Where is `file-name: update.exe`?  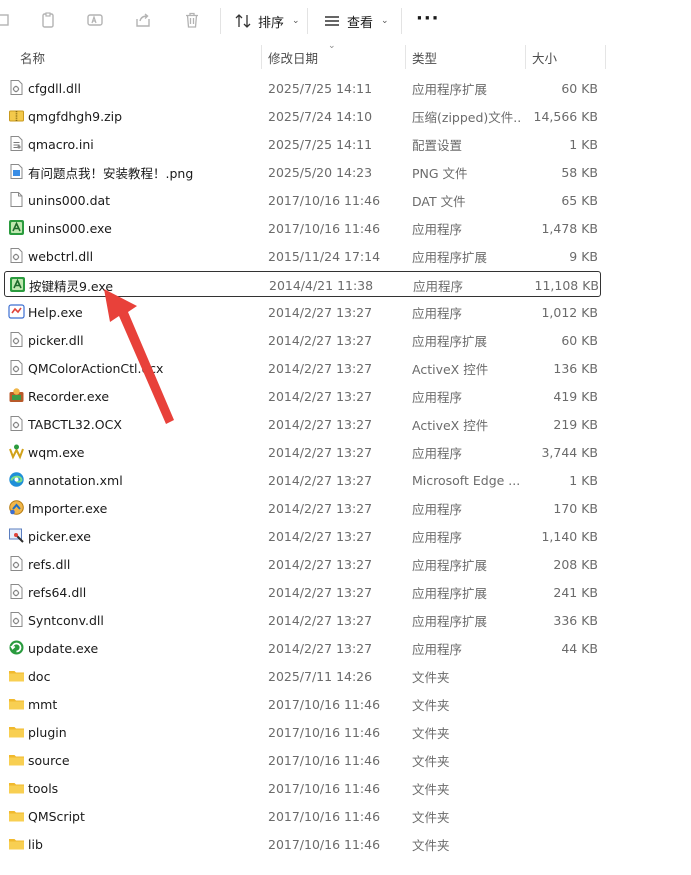 file-name: update.exe is located at coordinates (63, 648).